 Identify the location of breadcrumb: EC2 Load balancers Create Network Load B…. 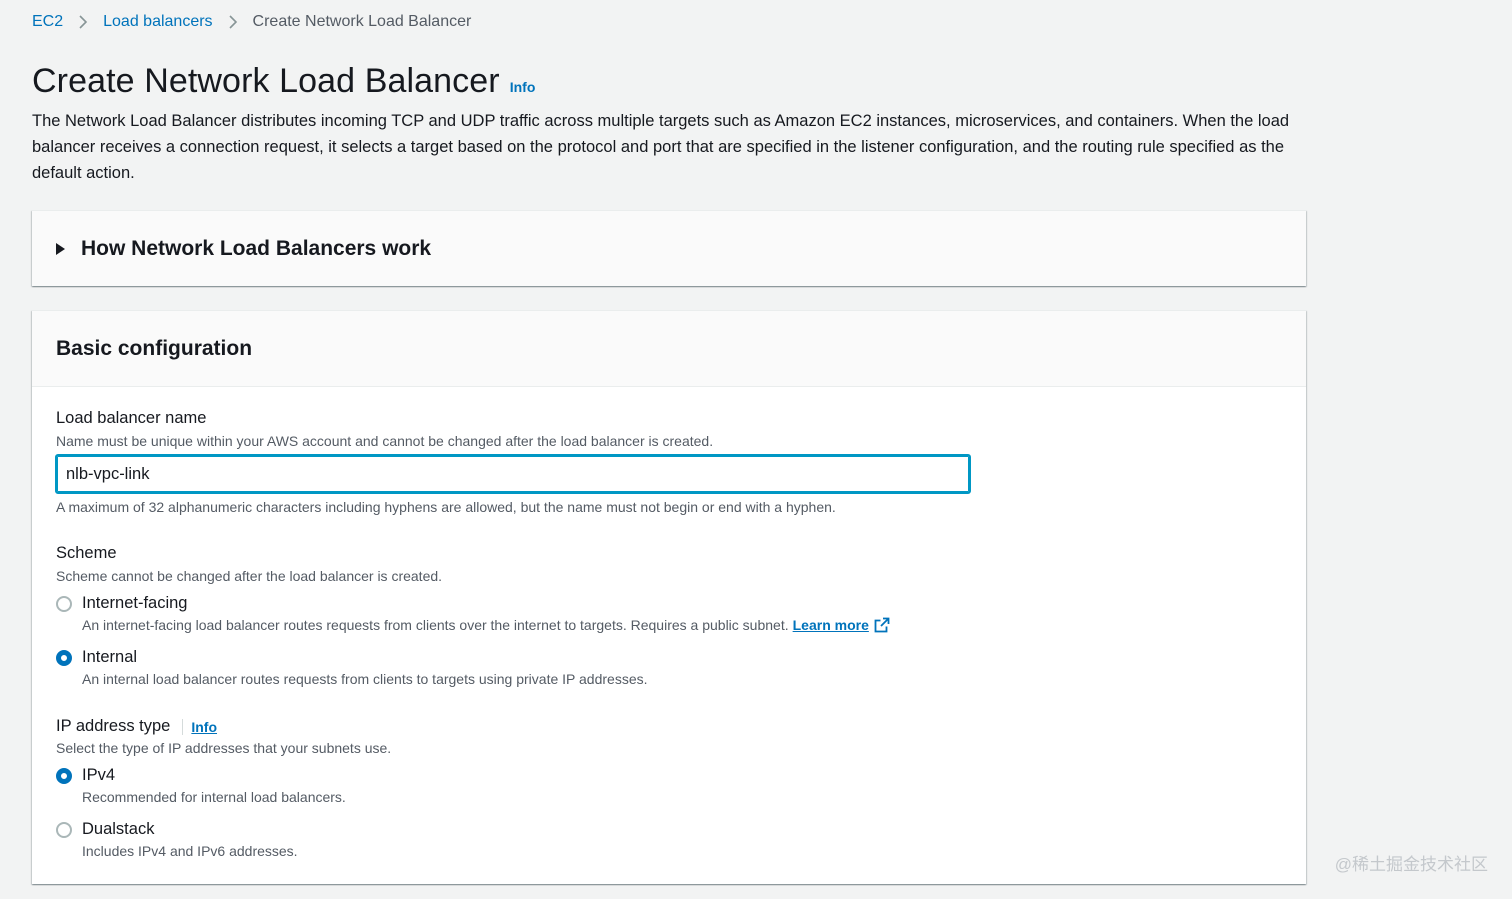
(251, 22).